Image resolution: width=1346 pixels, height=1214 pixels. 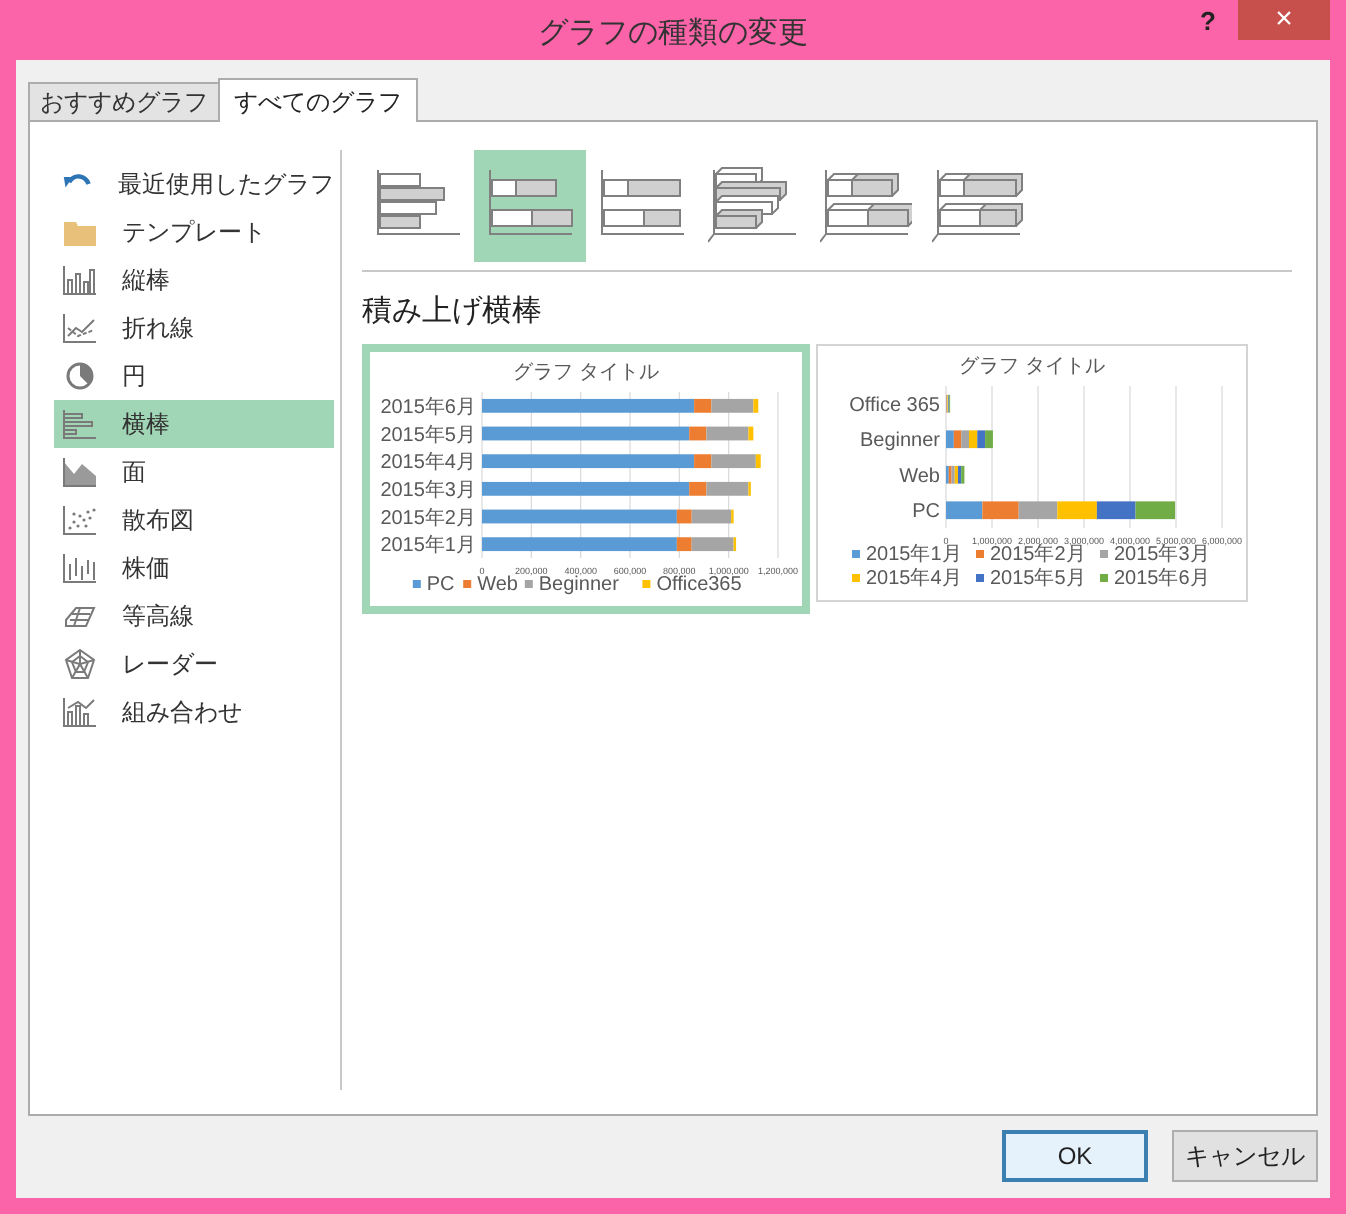 I want to click on legend-item: Web, so click(x=490, y=584).